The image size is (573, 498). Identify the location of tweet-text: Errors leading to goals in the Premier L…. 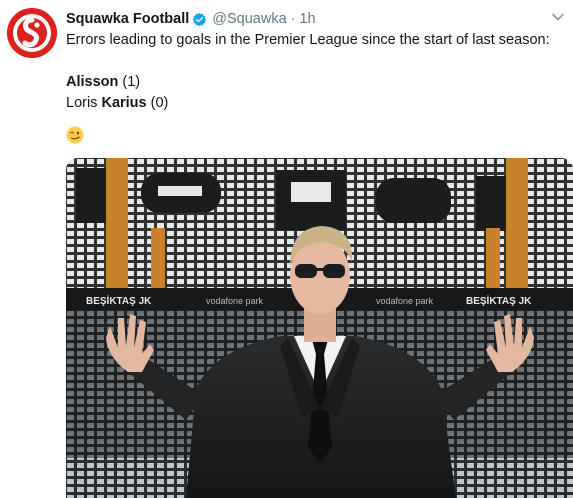
(308, 72).